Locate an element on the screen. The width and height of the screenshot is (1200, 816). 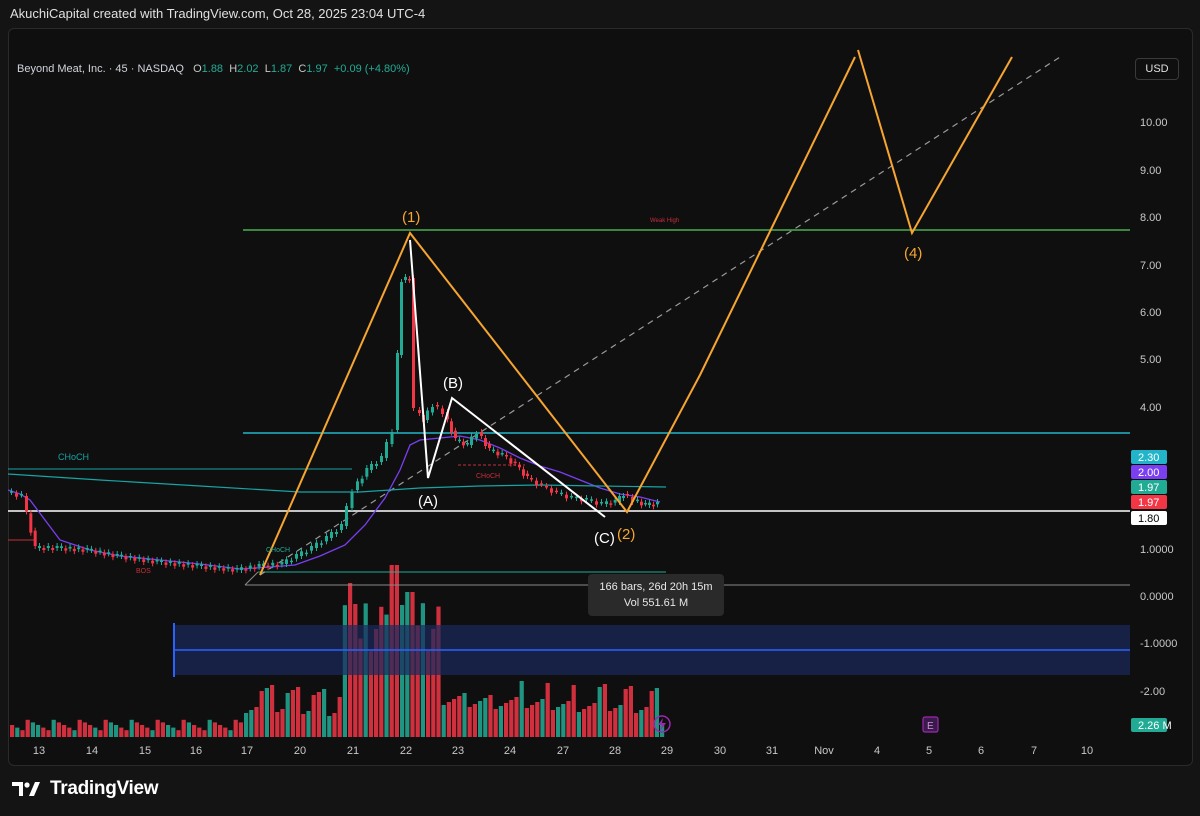
time-tick-label: 31 is located at coordinates (772, 751).